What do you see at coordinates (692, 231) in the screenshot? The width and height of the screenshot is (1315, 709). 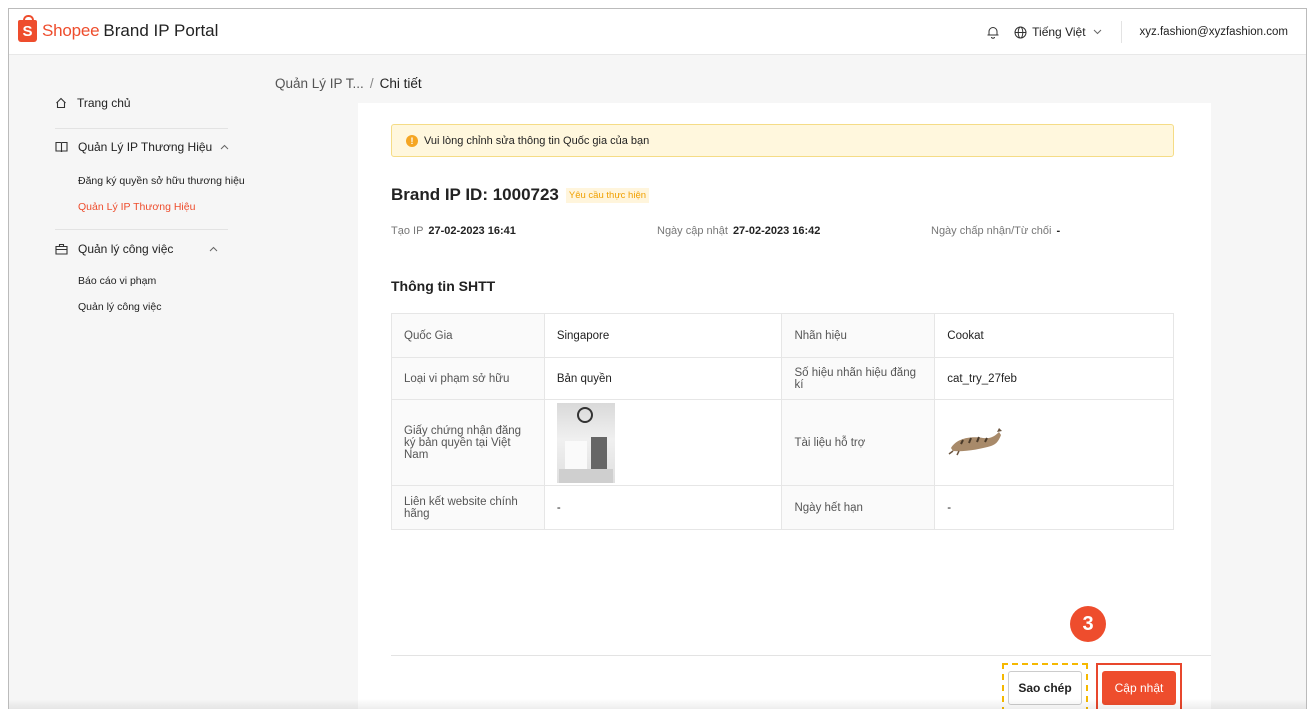 I see `updated-label: Ngày cập nhật` at bounding box center [692, 231].